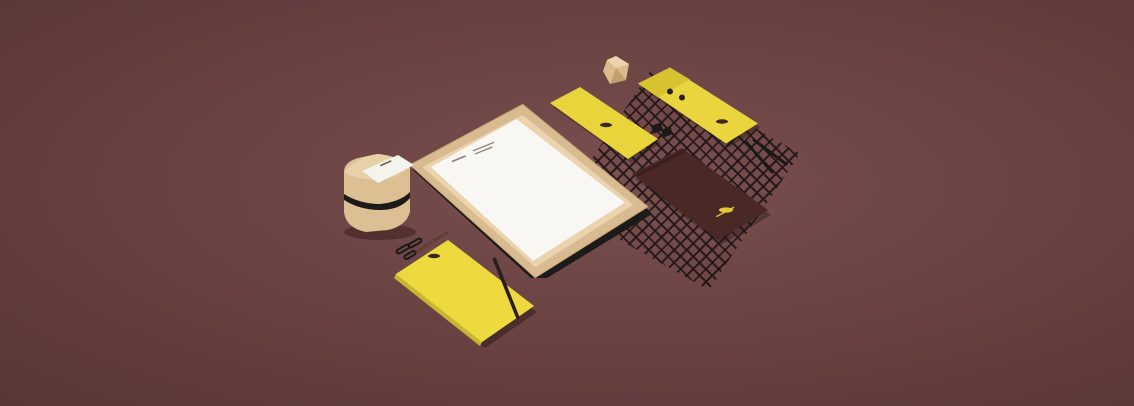 The image size is (1134, 406). What do you see at coordinates (616, 70) in the screenshot?
I see `wooden-geometric-ornament` at bounding box center [616, 70].